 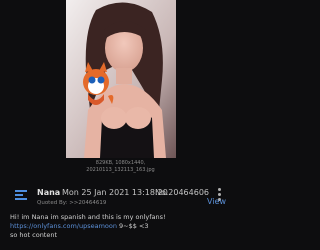 What do you see at coordinates (52, 203) in the screenshot?
I see `quoted-by-label: Quoted By:` at bounding box center [52, 203].